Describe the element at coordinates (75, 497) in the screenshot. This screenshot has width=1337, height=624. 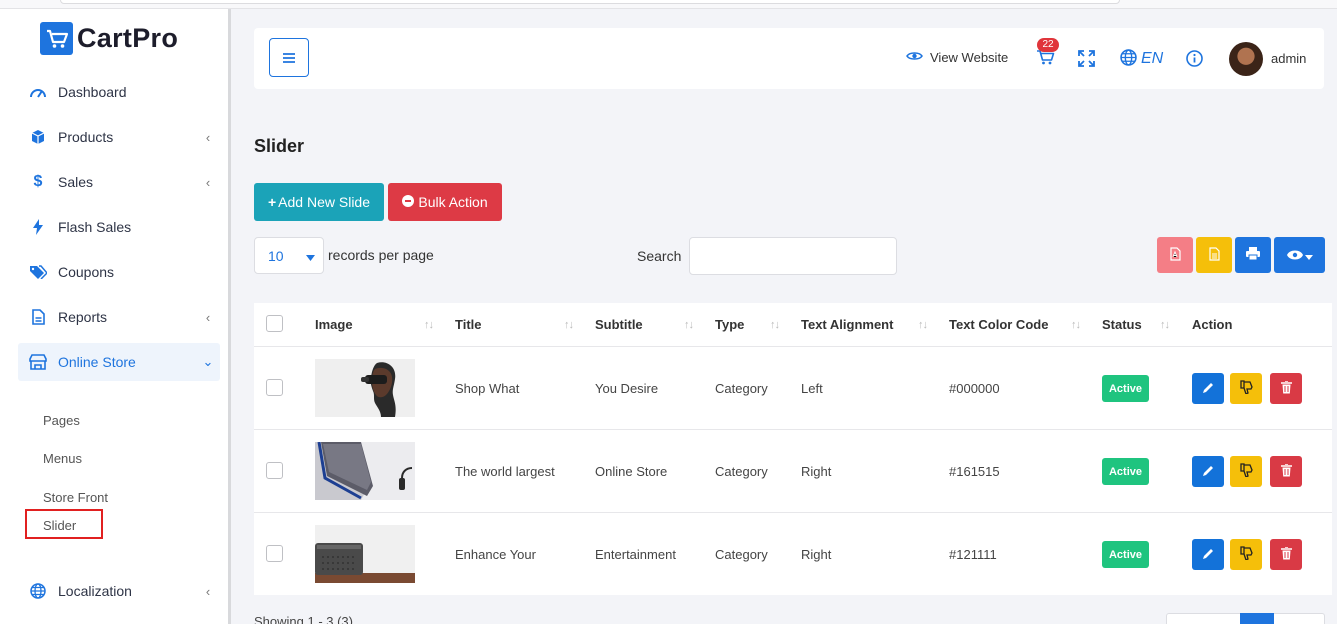
I see `sidebar-subitem-store-front: Store Front` at that location.